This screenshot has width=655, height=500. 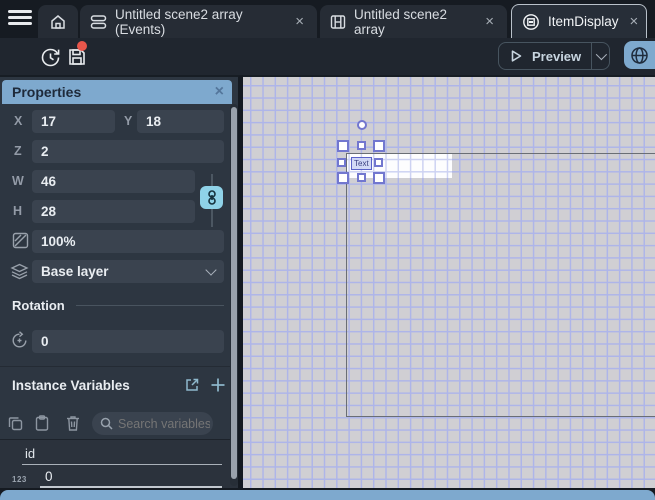 What do you see at coordinates (20, 11) in the screenshot?
I see `hamburger-icon` at bounding box center [20, 11].